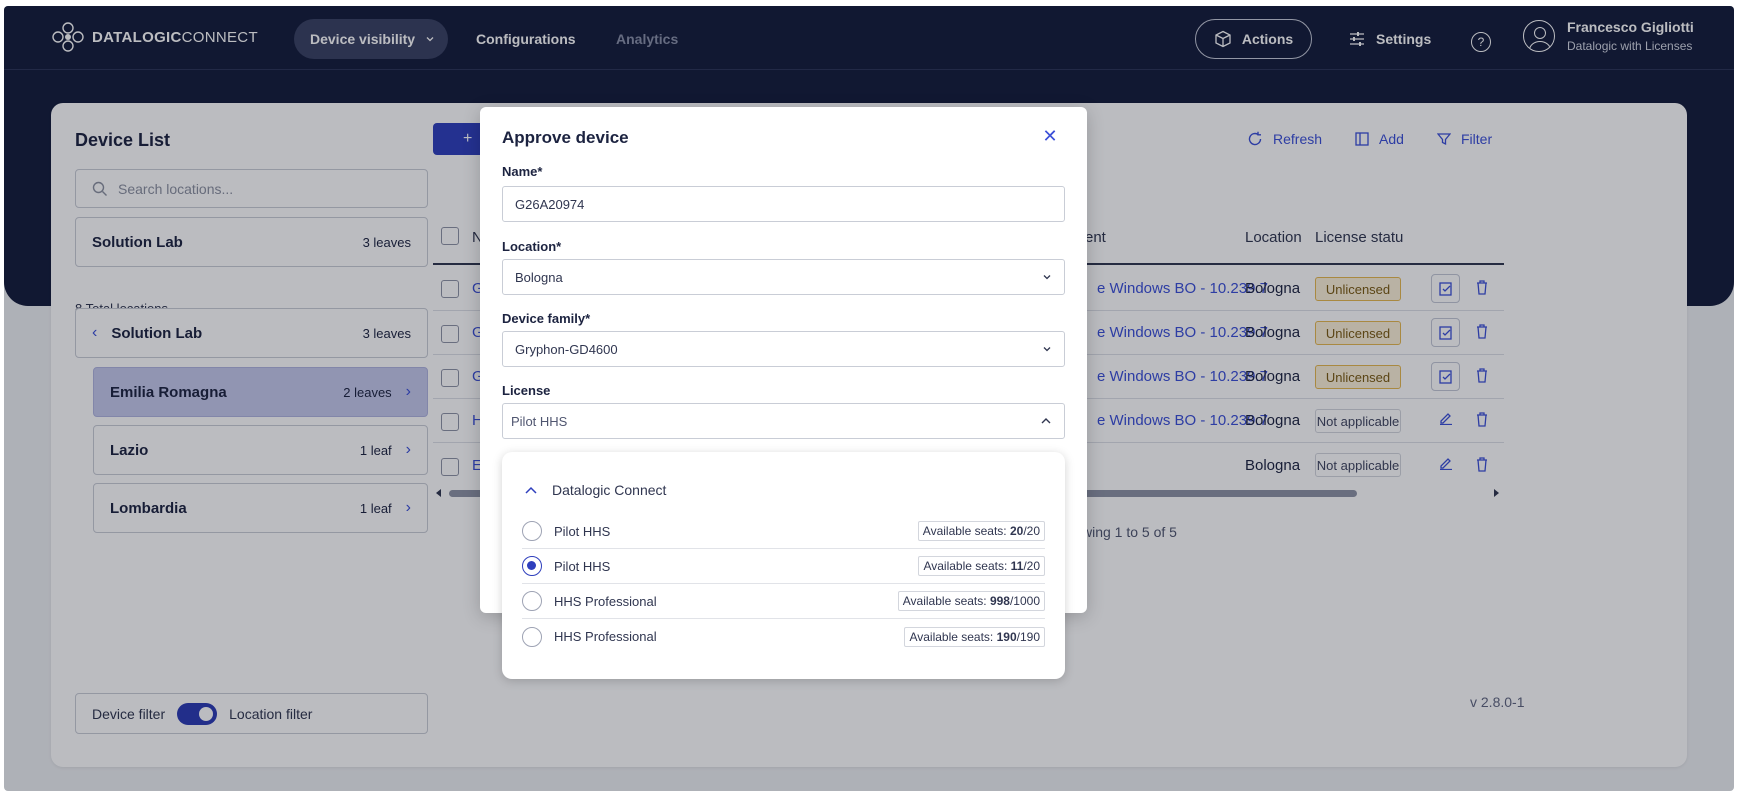 The width and height of the screenshot is (1737, 795). I want to click on available-seats: Available seats: 20/20, so click(981, 531).